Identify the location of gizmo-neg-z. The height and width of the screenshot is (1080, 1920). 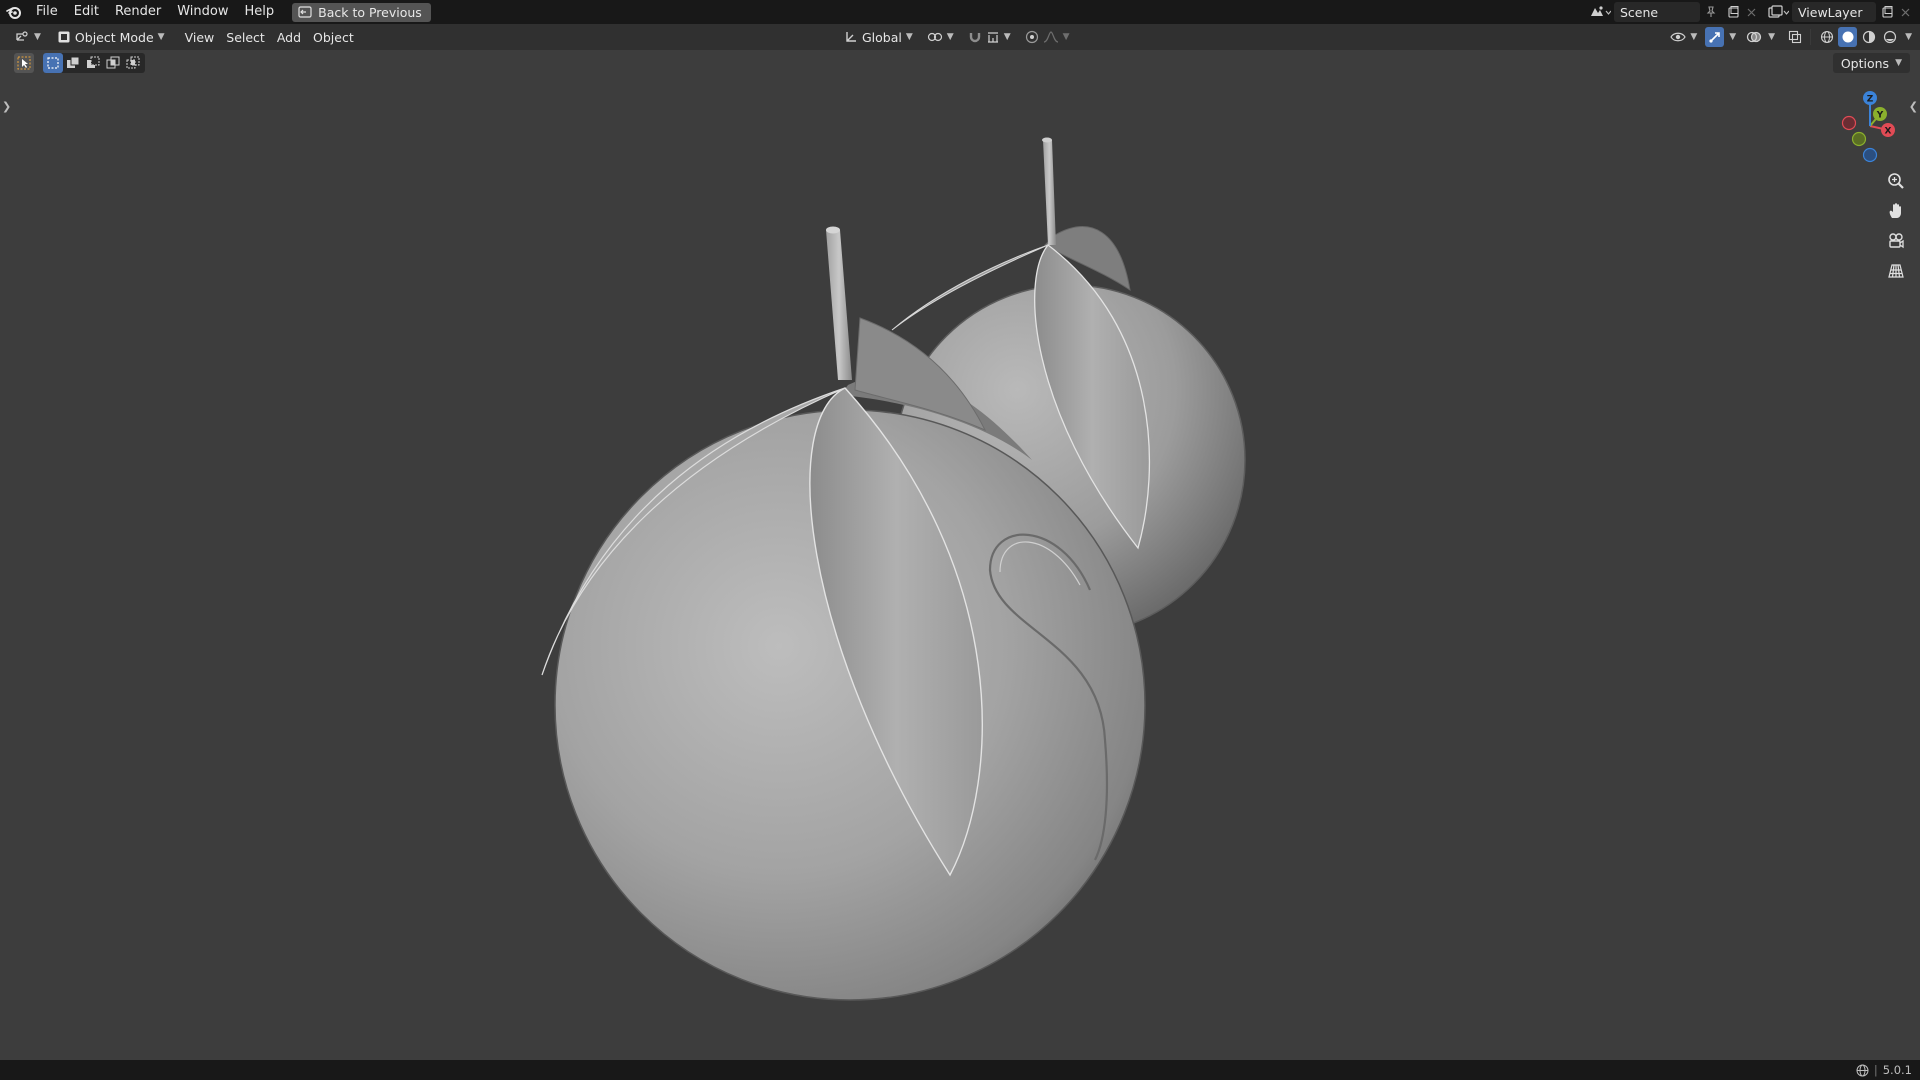
(1870, 155).